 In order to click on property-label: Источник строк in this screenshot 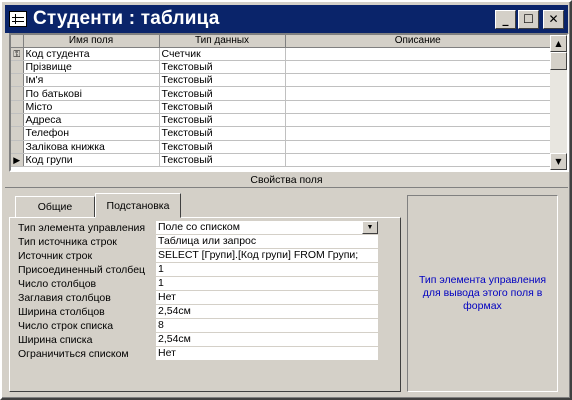, I will do `click(55, 255)`.